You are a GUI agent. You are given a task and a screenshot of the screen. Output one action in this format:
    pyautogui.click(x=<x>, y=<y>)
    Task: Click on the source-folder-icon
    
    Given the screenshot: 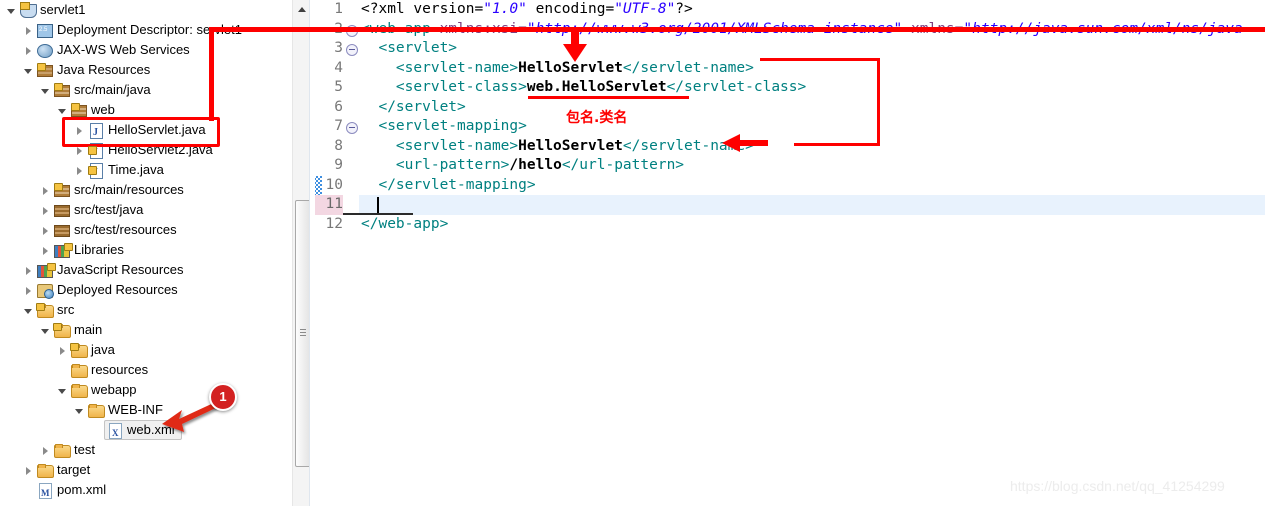 What is the action you would take?
    pyautogui.click(x=61, y=190)
    